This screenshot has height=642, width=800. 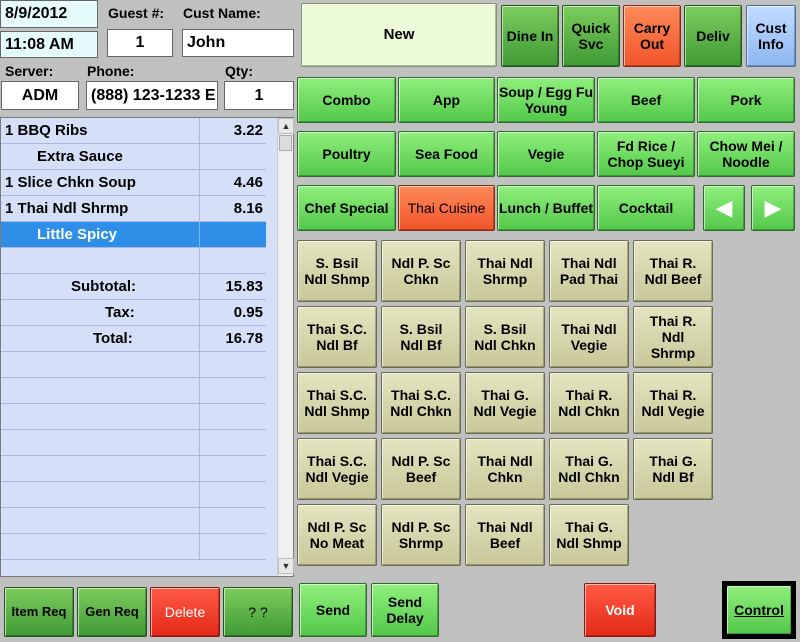 I want to click on category-soup-egg-fu-young: Soup / Egg Fu Young, so click(x=546, y=100).